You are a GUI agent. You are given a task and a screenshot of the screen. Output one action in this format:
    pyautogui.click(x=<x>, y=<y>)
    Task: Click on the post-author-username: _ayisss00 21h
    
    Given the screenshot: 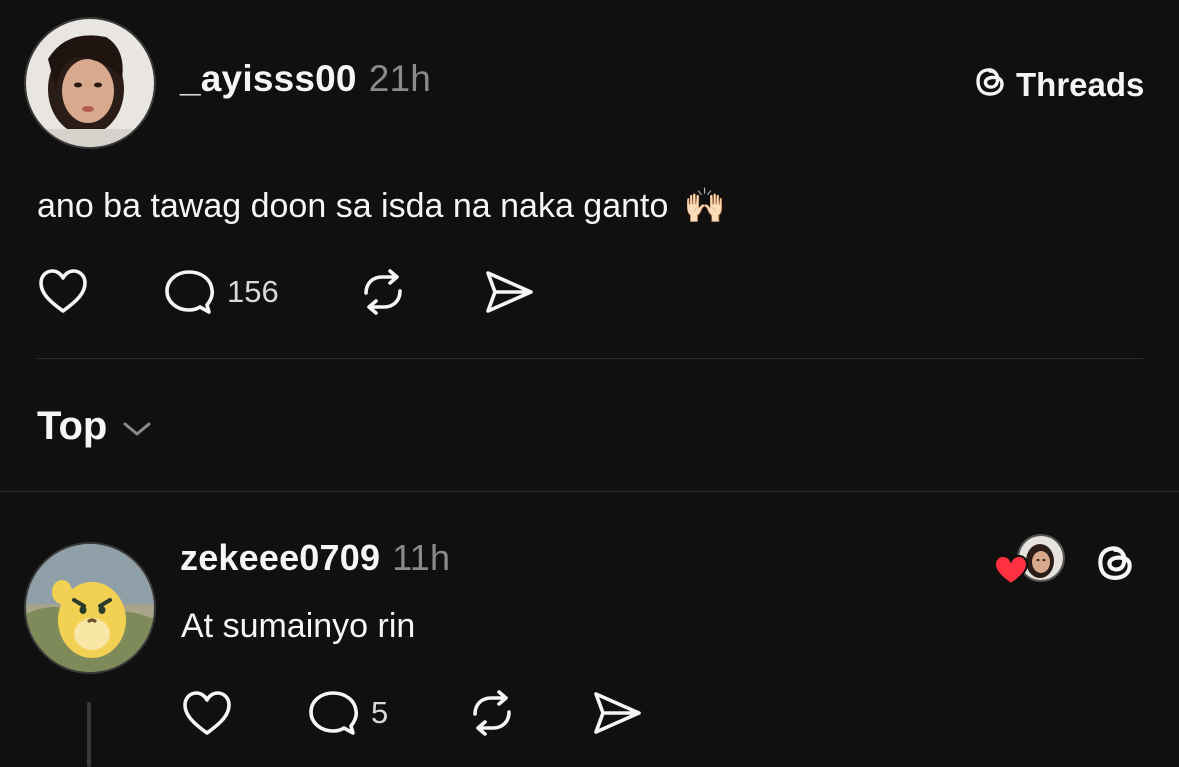 What is the action you would take?
    pyautogui.click(x=305, y=79)
    